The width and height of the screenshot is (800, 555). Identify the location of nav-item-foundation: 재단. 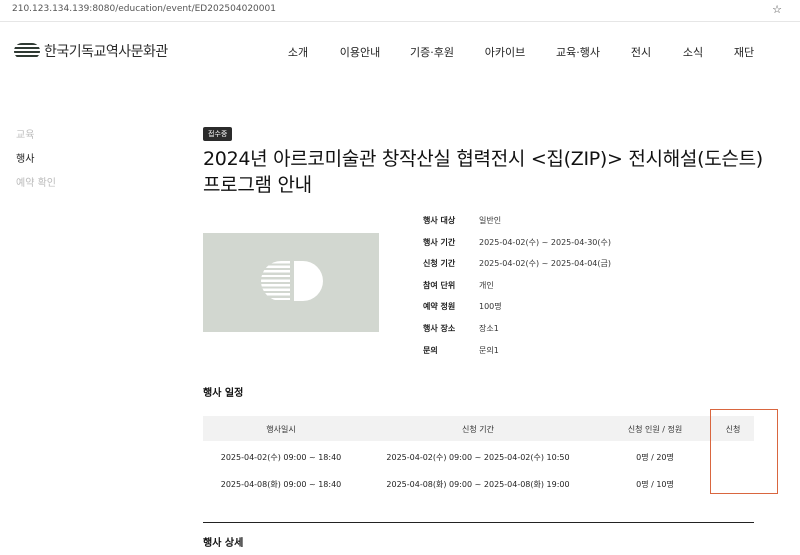
(744, 52).